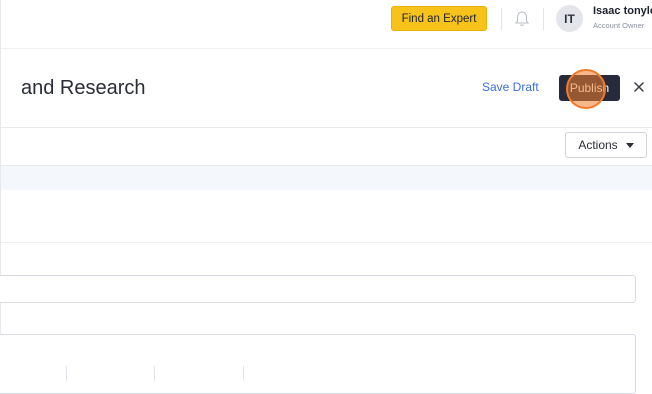  What do you see at coordinates (318, 364) in the screenshot?
I see `text-area` at bounding box center [318, 364].